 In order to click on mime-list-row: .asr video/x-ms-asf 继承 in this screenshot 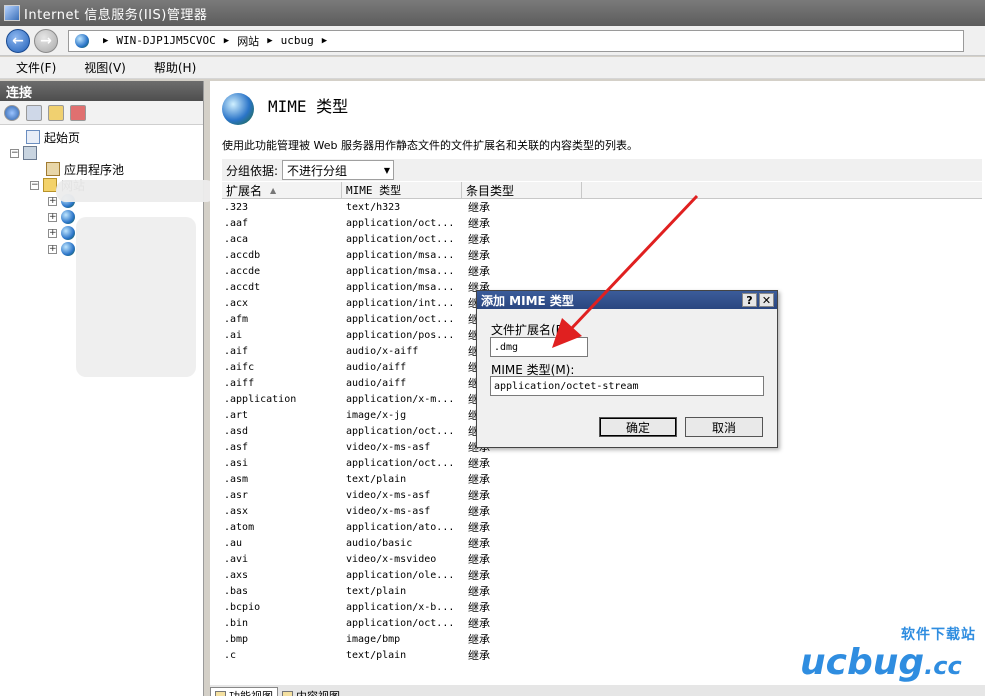, I will do `click(602, 495)`.